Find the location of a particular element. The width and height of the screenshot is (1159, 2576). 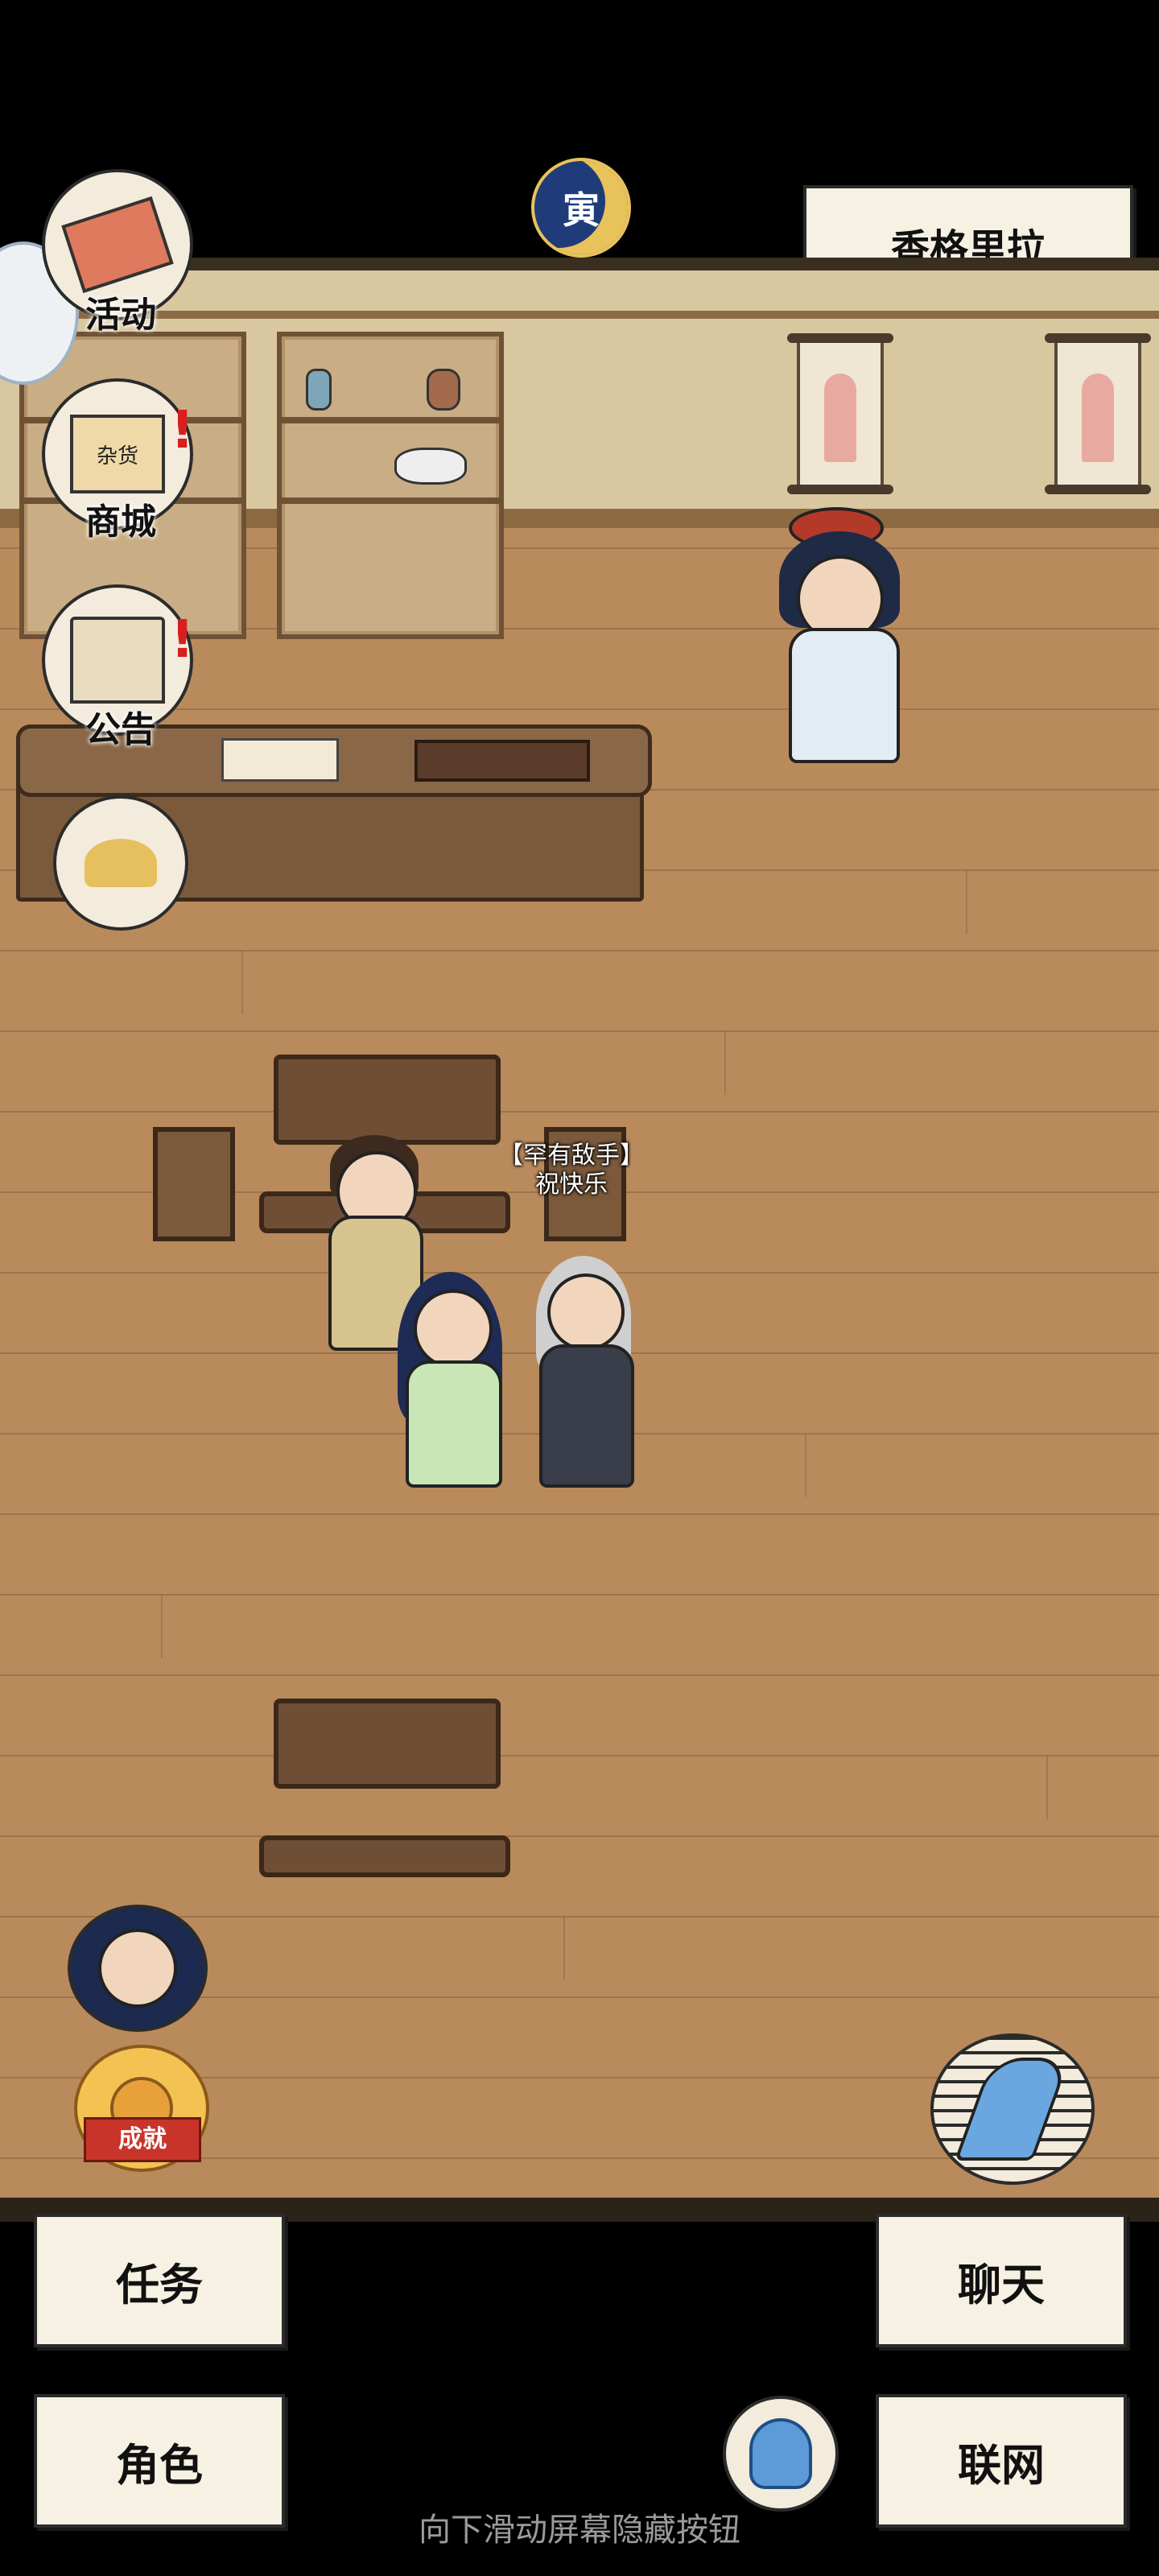

companion-portrait-icon is located at coordinates (137, 1968).